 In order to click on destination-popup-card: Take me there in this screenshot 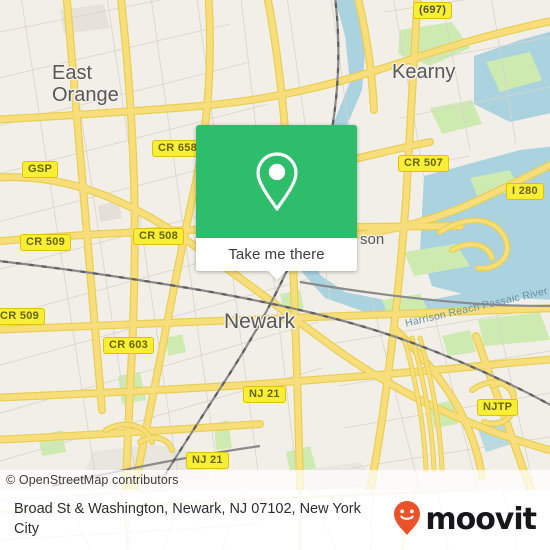, I will do `click(276, 202)`.